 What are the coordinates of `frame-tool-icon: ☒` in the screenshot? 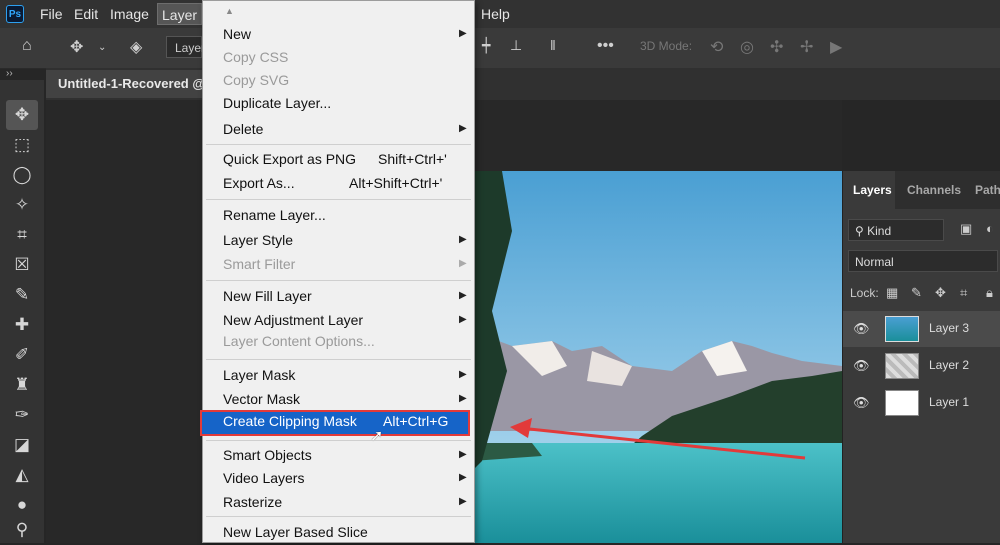 It's located at (22, 265).